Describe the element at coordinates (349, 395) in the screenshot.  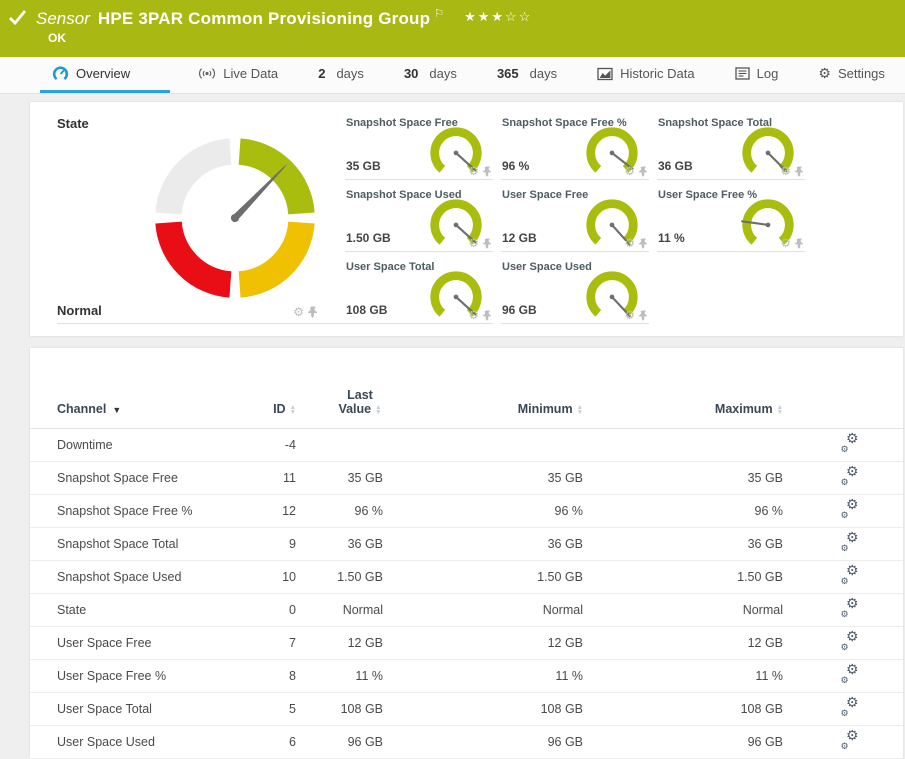
I see `column-header-last-value: Last Value ▲ ▼` at that location.